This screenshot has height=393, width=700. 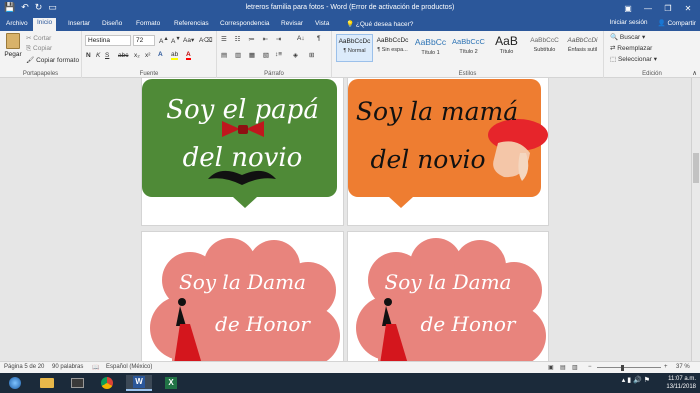 I want to click on superscript-button: x², so click(x=147, y=55).